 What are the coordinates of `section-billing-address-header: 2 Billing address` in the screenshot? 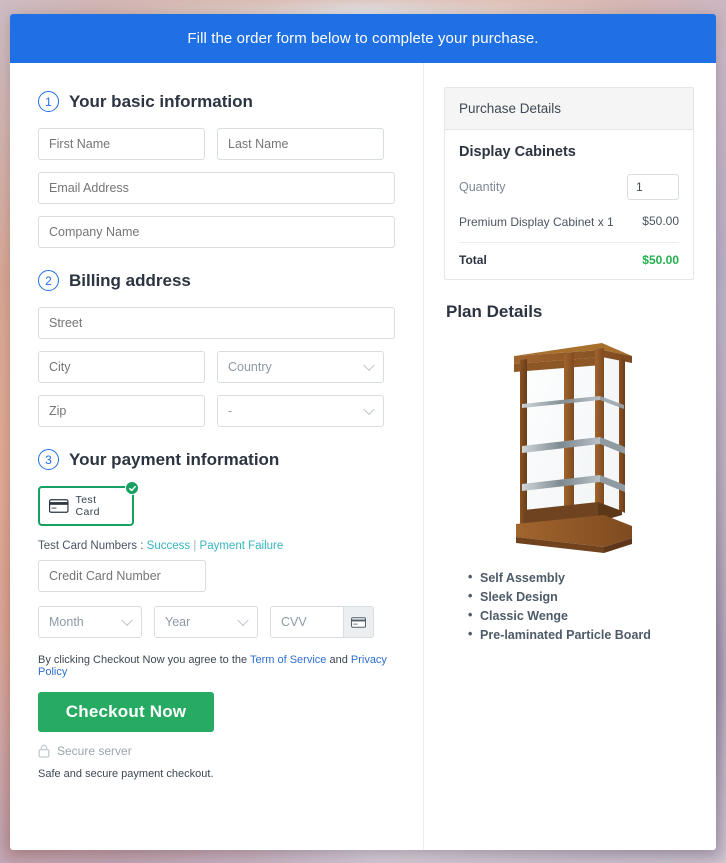 It's located at (216, 280).